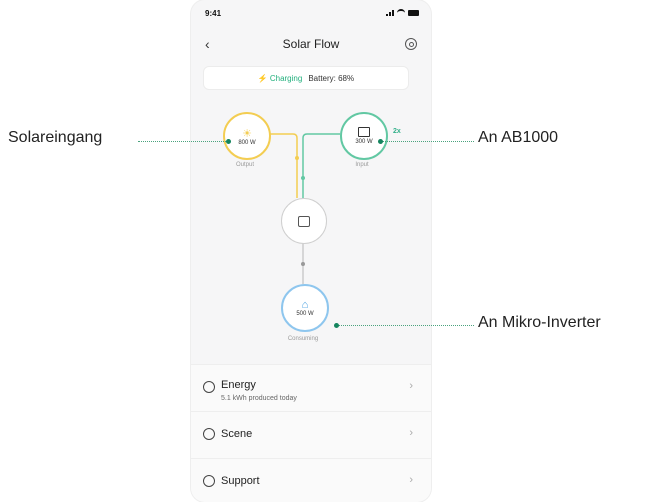  I want to click on menu-item-label: Energy, so click(238, 385).